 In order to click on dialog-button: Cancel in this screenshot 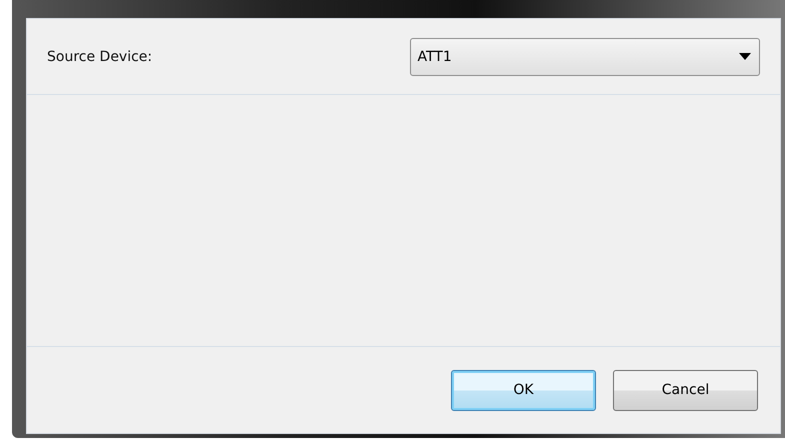, I will do `click(685, 390)`.